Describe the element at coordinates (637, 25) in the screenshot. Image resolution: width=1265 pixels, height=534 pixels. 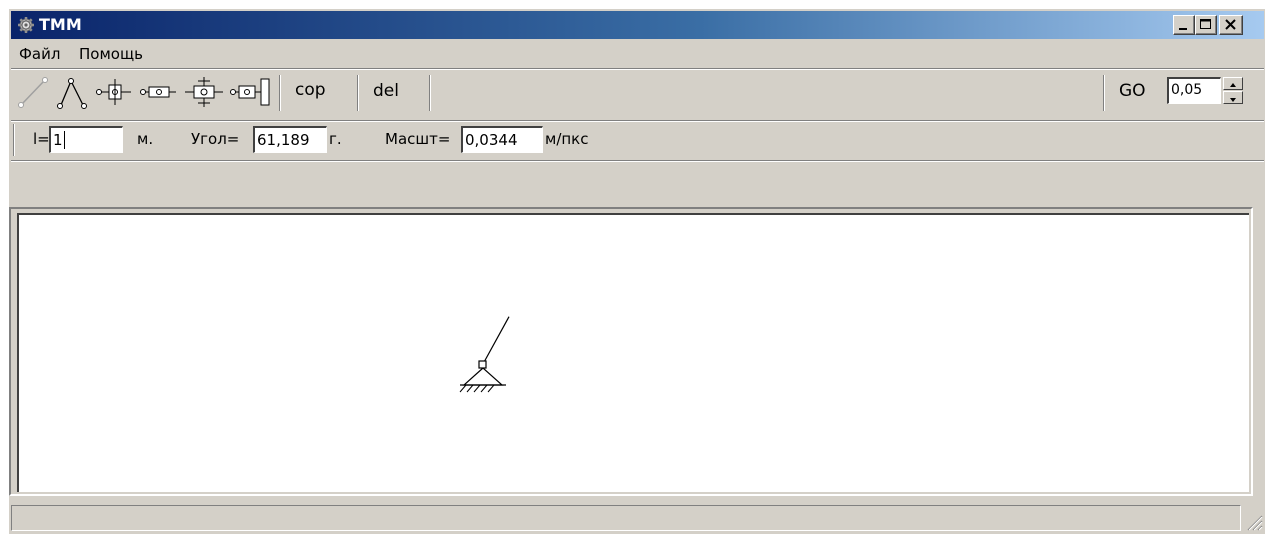
I see `title-bar: TMM` at that location.